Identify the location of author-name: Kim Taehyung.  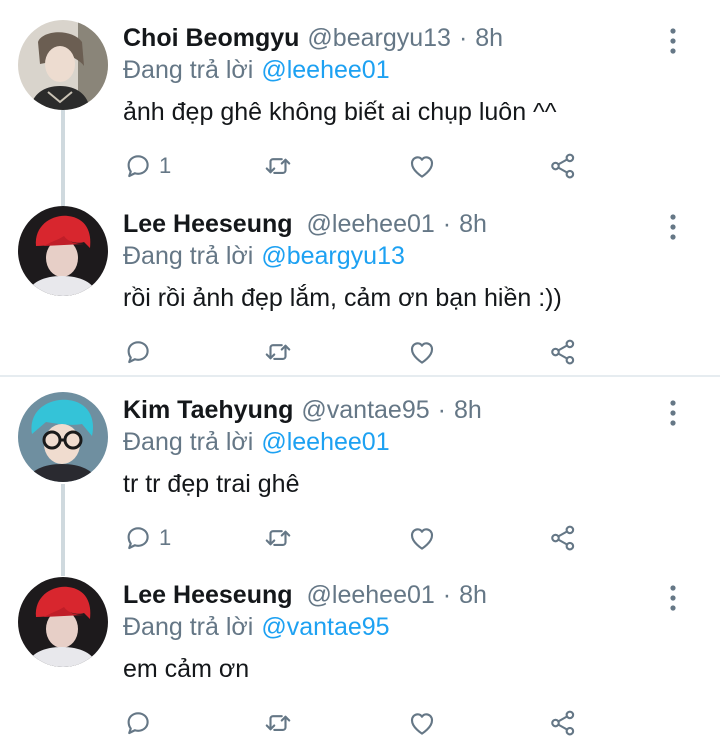
(208, 410).